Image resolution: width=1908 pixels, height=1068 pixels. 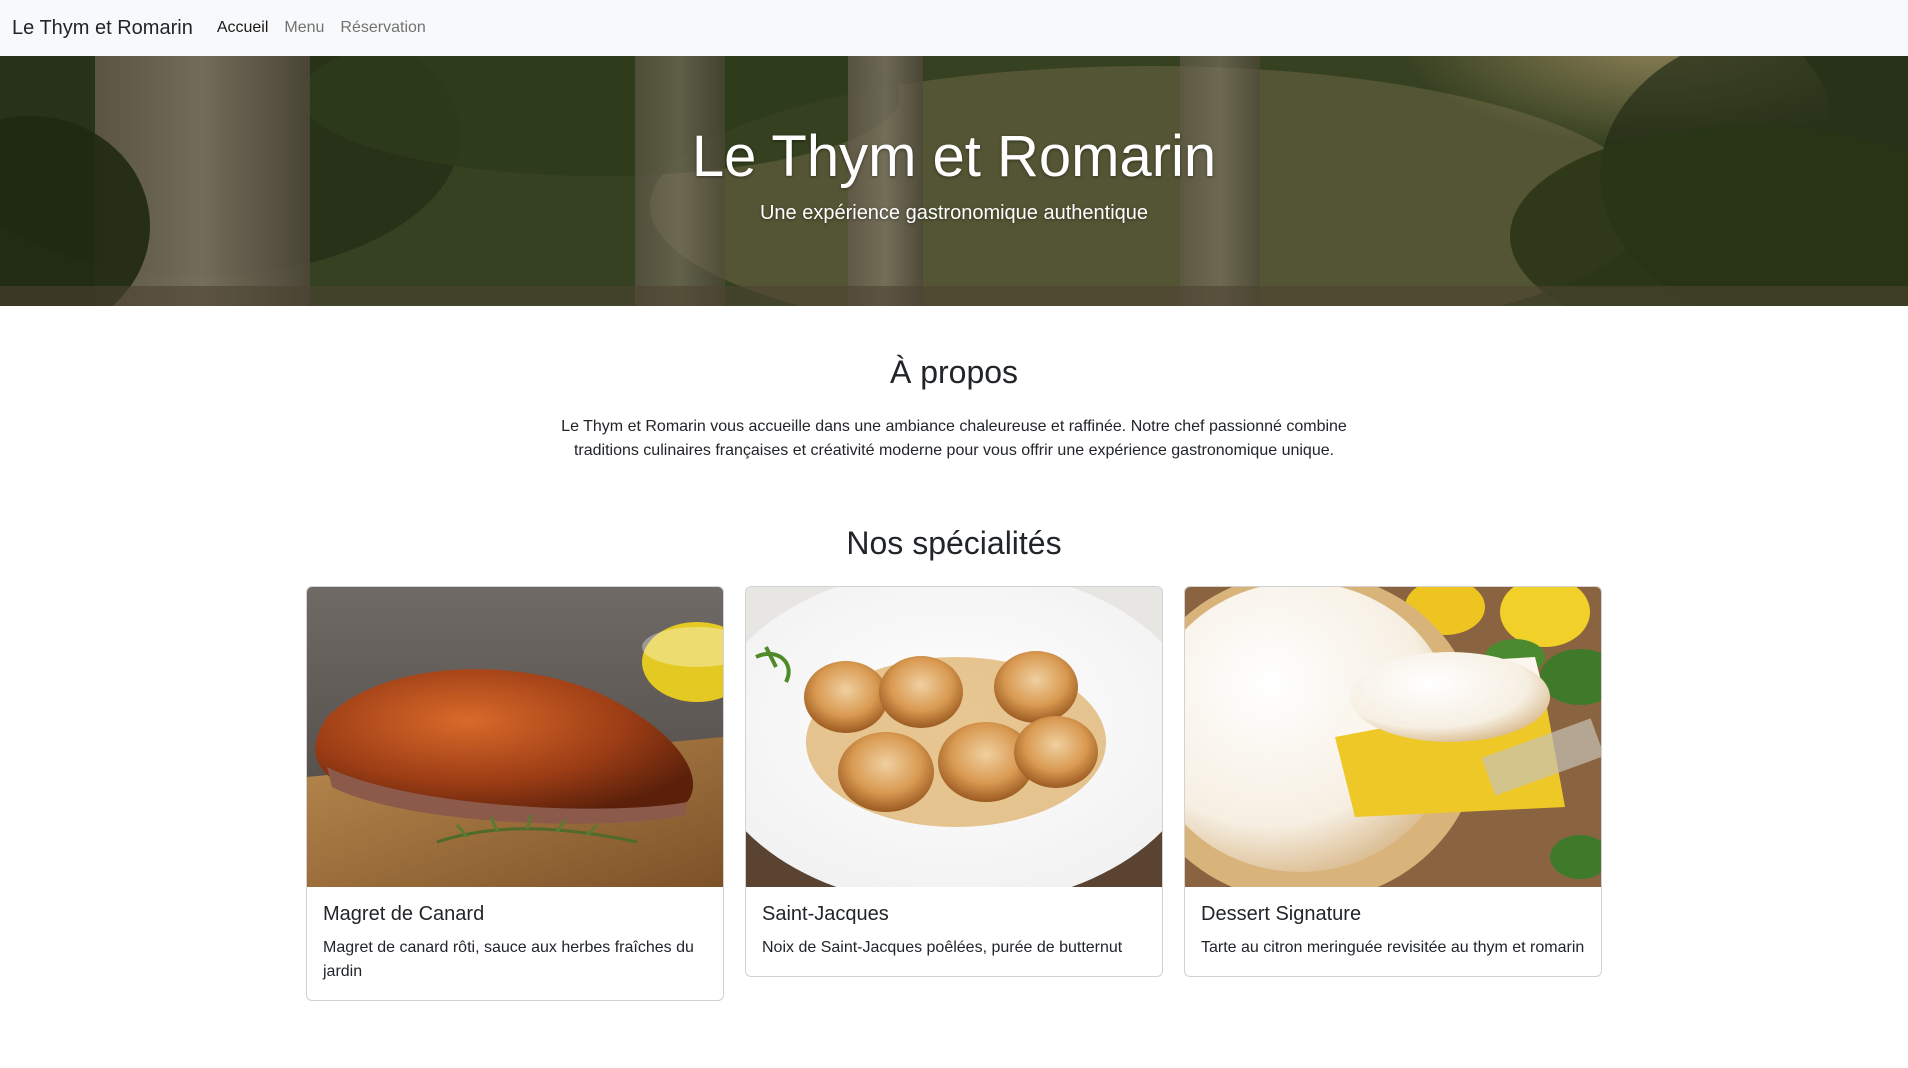 I want to click on hero-subtitle: Une expérience gastronomique authentique, so click(x=954, y=213).